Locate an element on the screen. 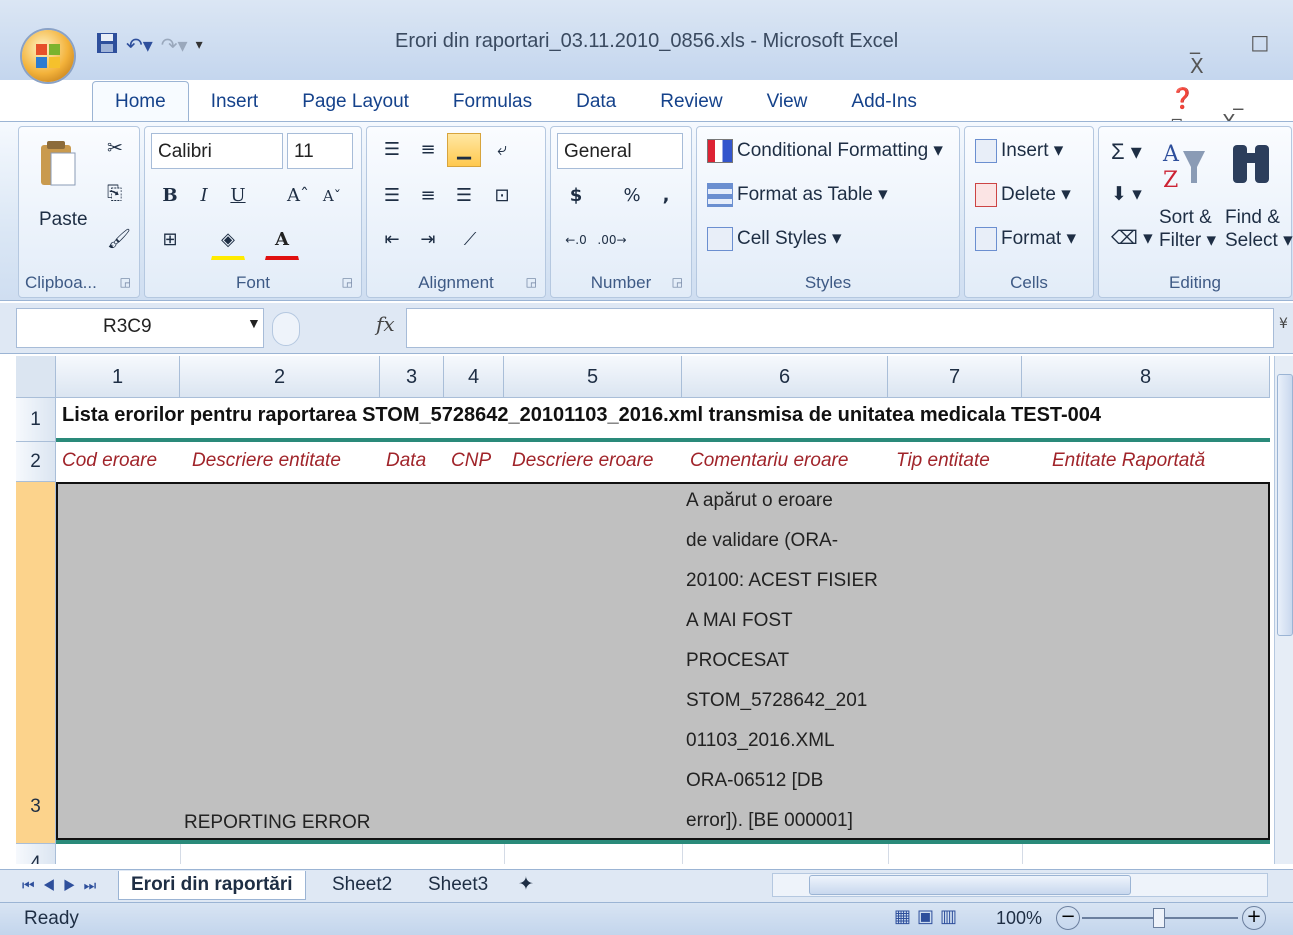  italic-button: I is located at coordinates (204, 196).